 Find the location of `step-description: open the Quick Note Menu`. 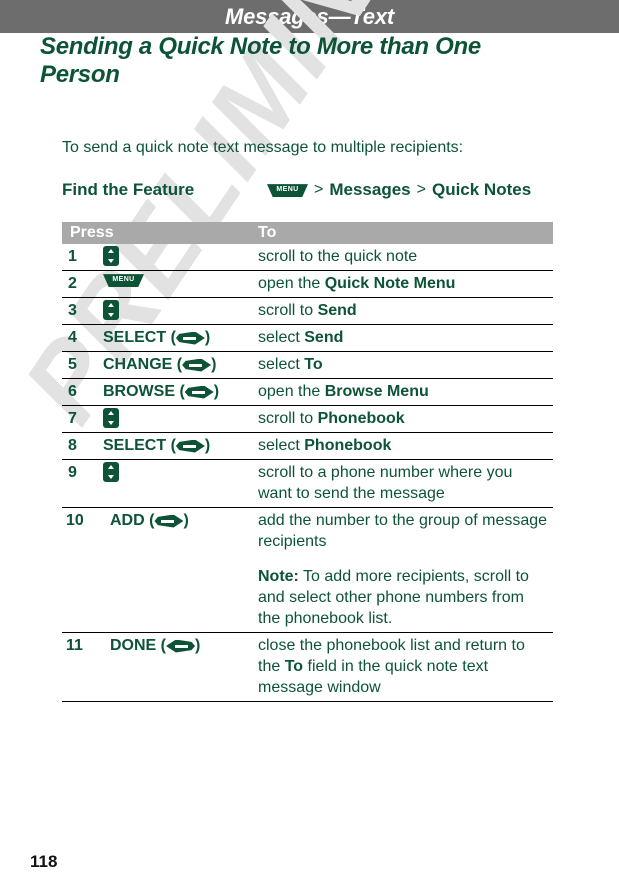

step-description: open the Quick Note Menu is located at coordinates (405, 283).